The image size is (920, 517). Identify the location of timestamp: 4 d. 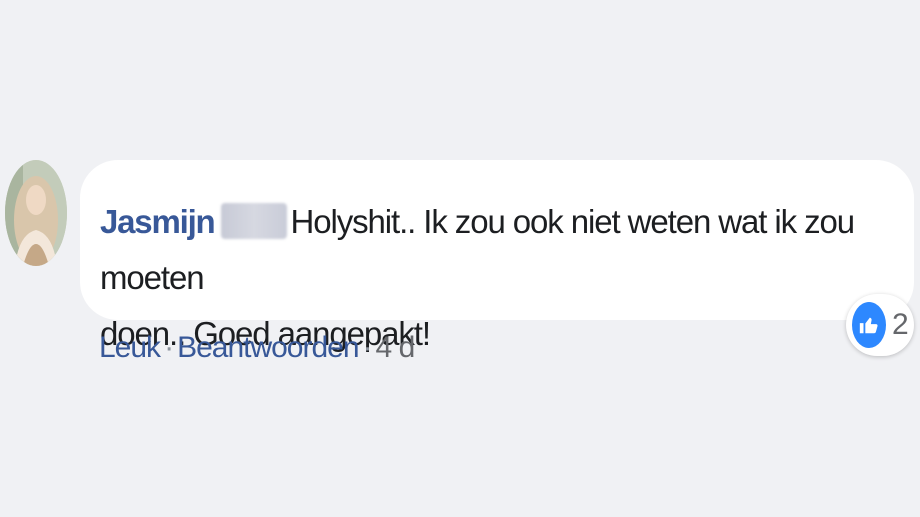
(396, 347).